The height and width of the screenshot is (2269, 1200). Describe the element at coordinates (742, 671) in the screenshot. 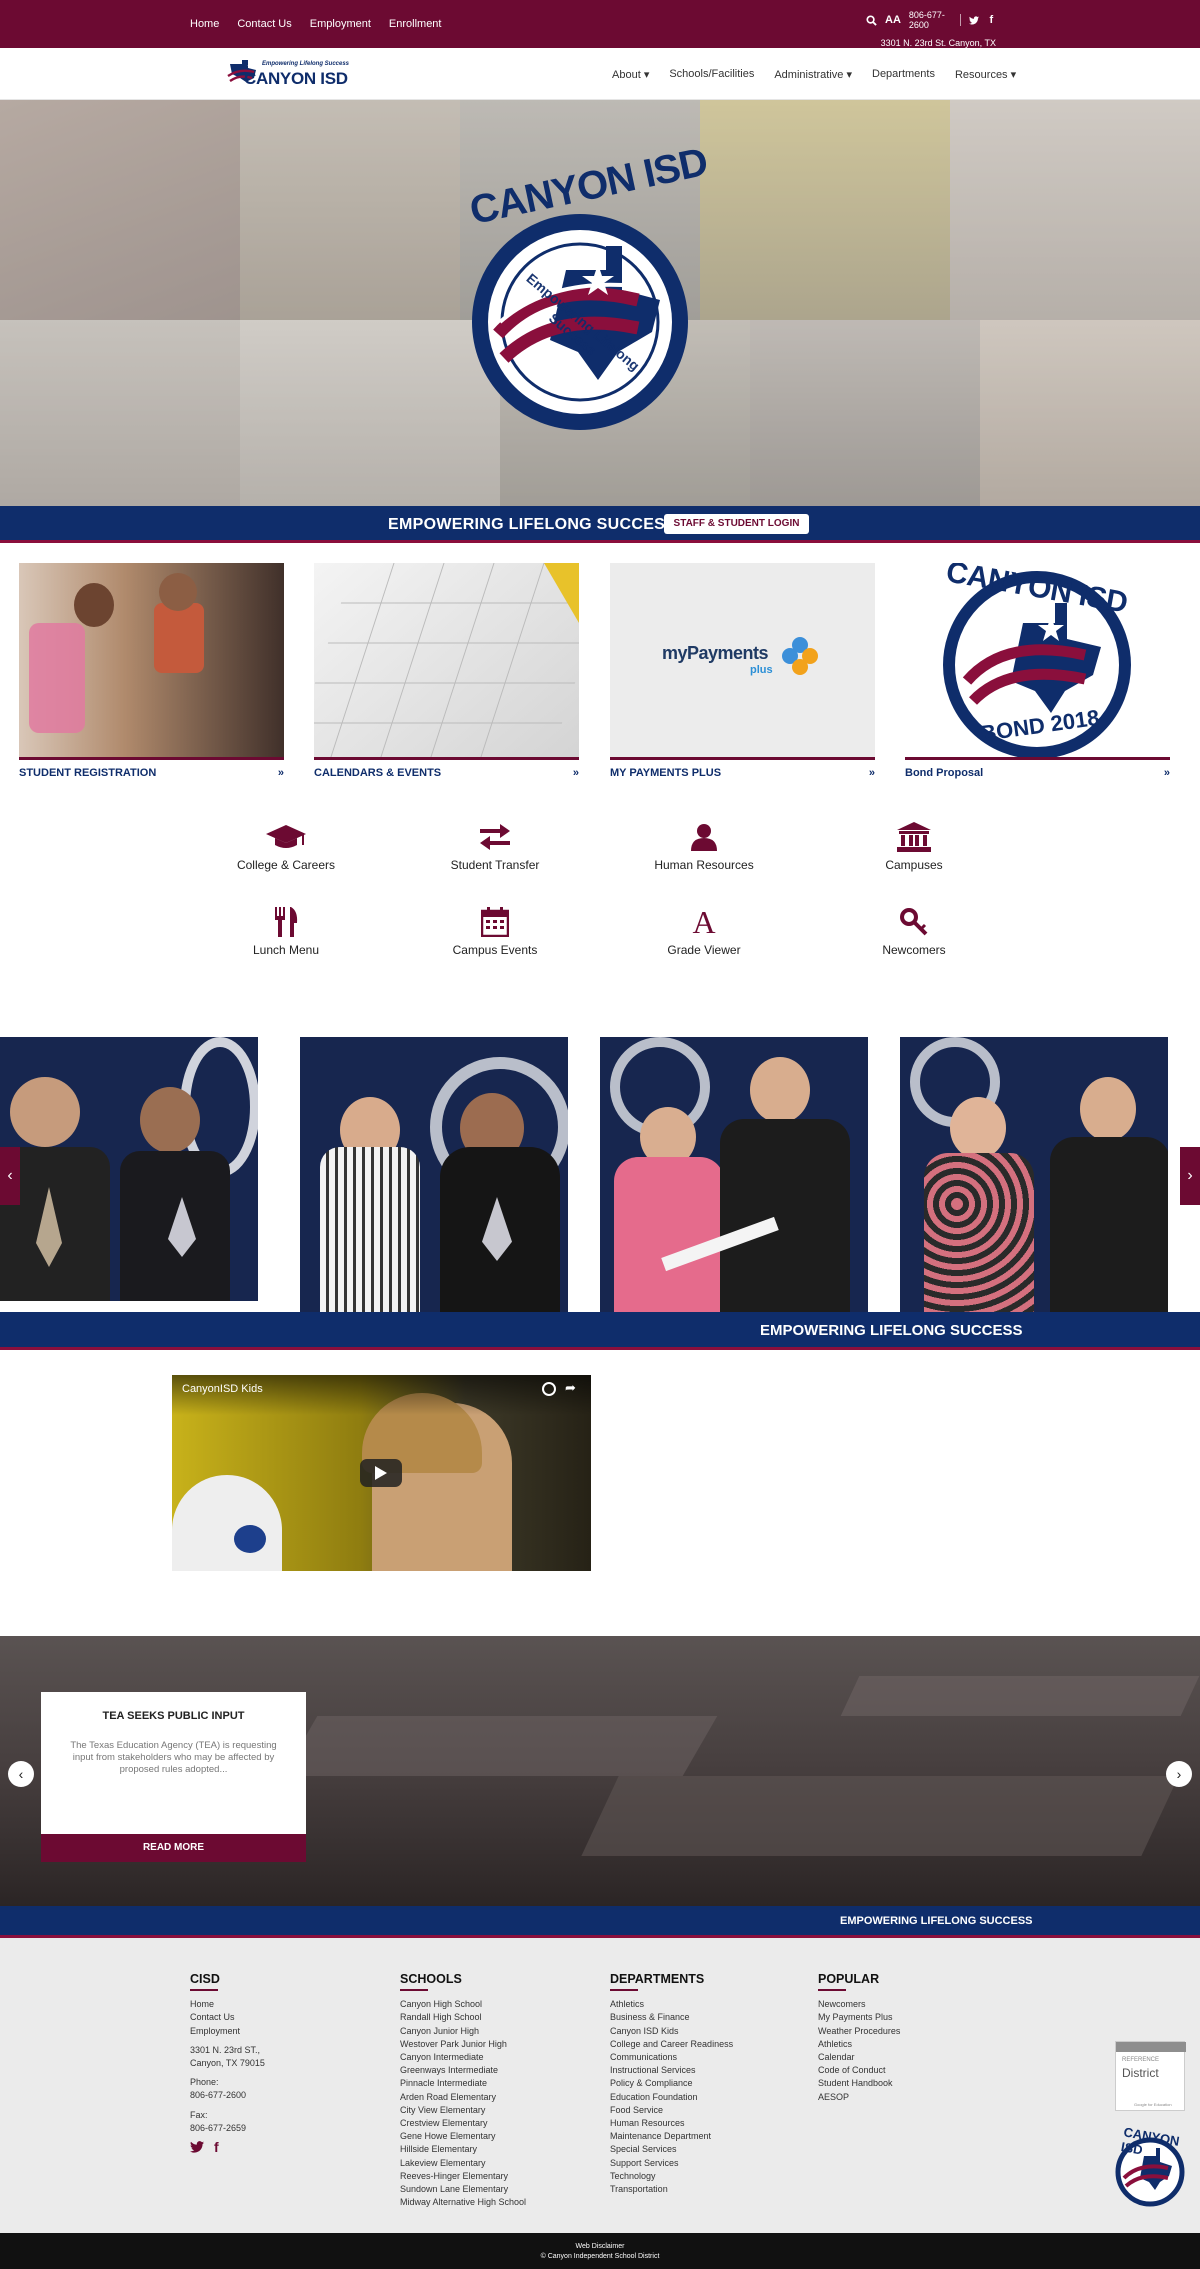

I see `card-my-payments-plus: myPayments plus MY PAYMENTS PLUS »` at that location.